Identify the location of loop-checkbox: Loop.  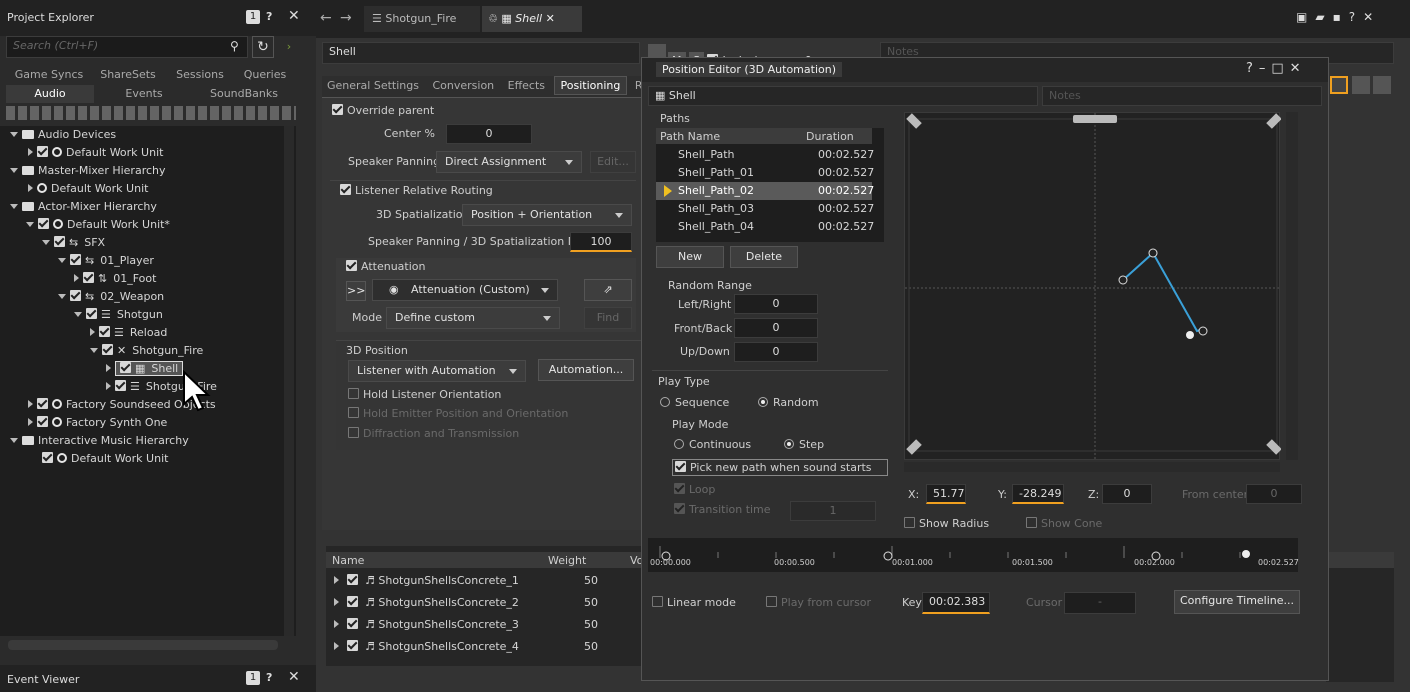
(694, 489).